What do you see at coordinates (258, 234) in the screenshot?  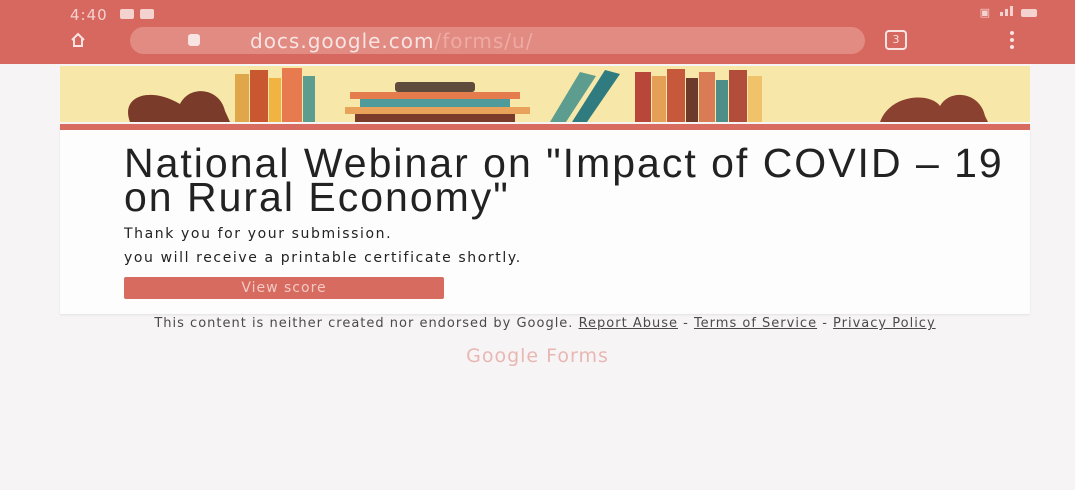 I see `confirmation-message: Thank you for your submission.` at bounding box center [258, 234].